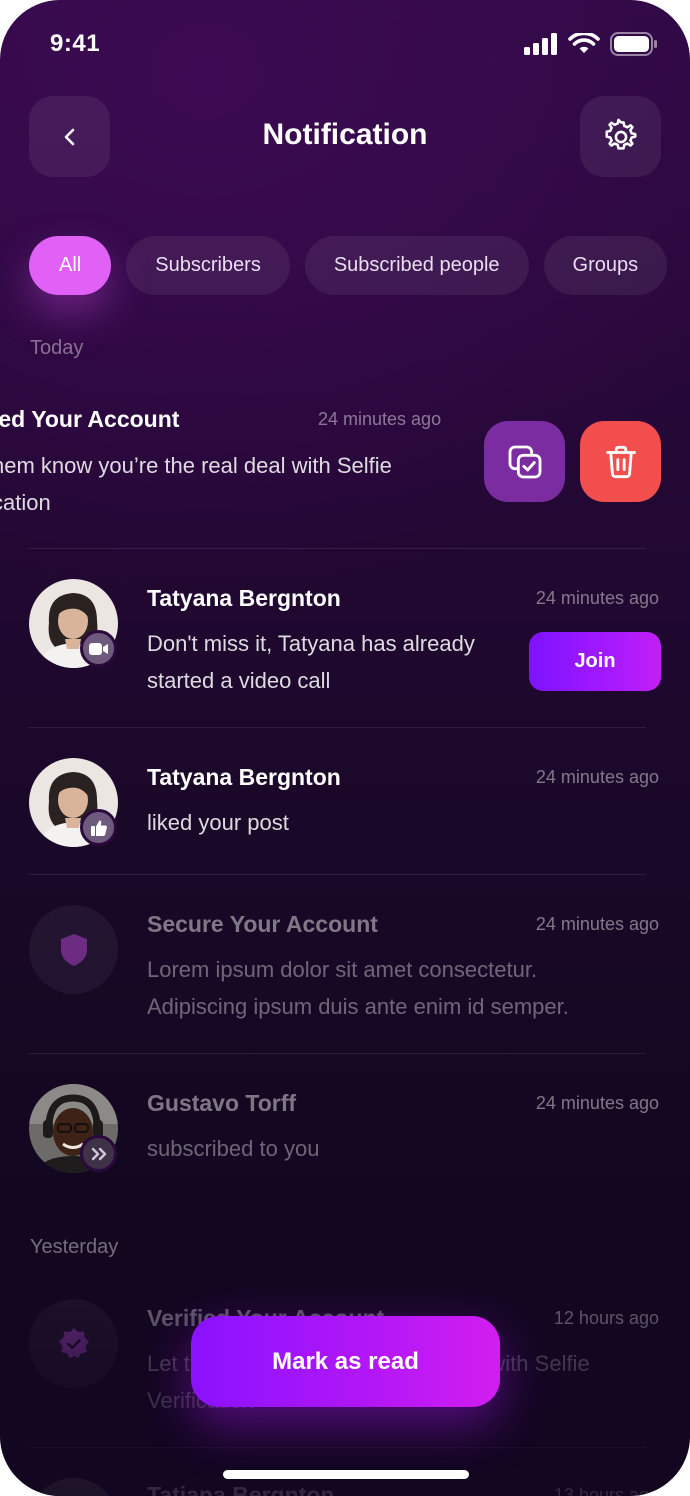 Image resolution: width=690 pixels, height=1496 pixels. I want to click on status-icons, so click(591, 44).